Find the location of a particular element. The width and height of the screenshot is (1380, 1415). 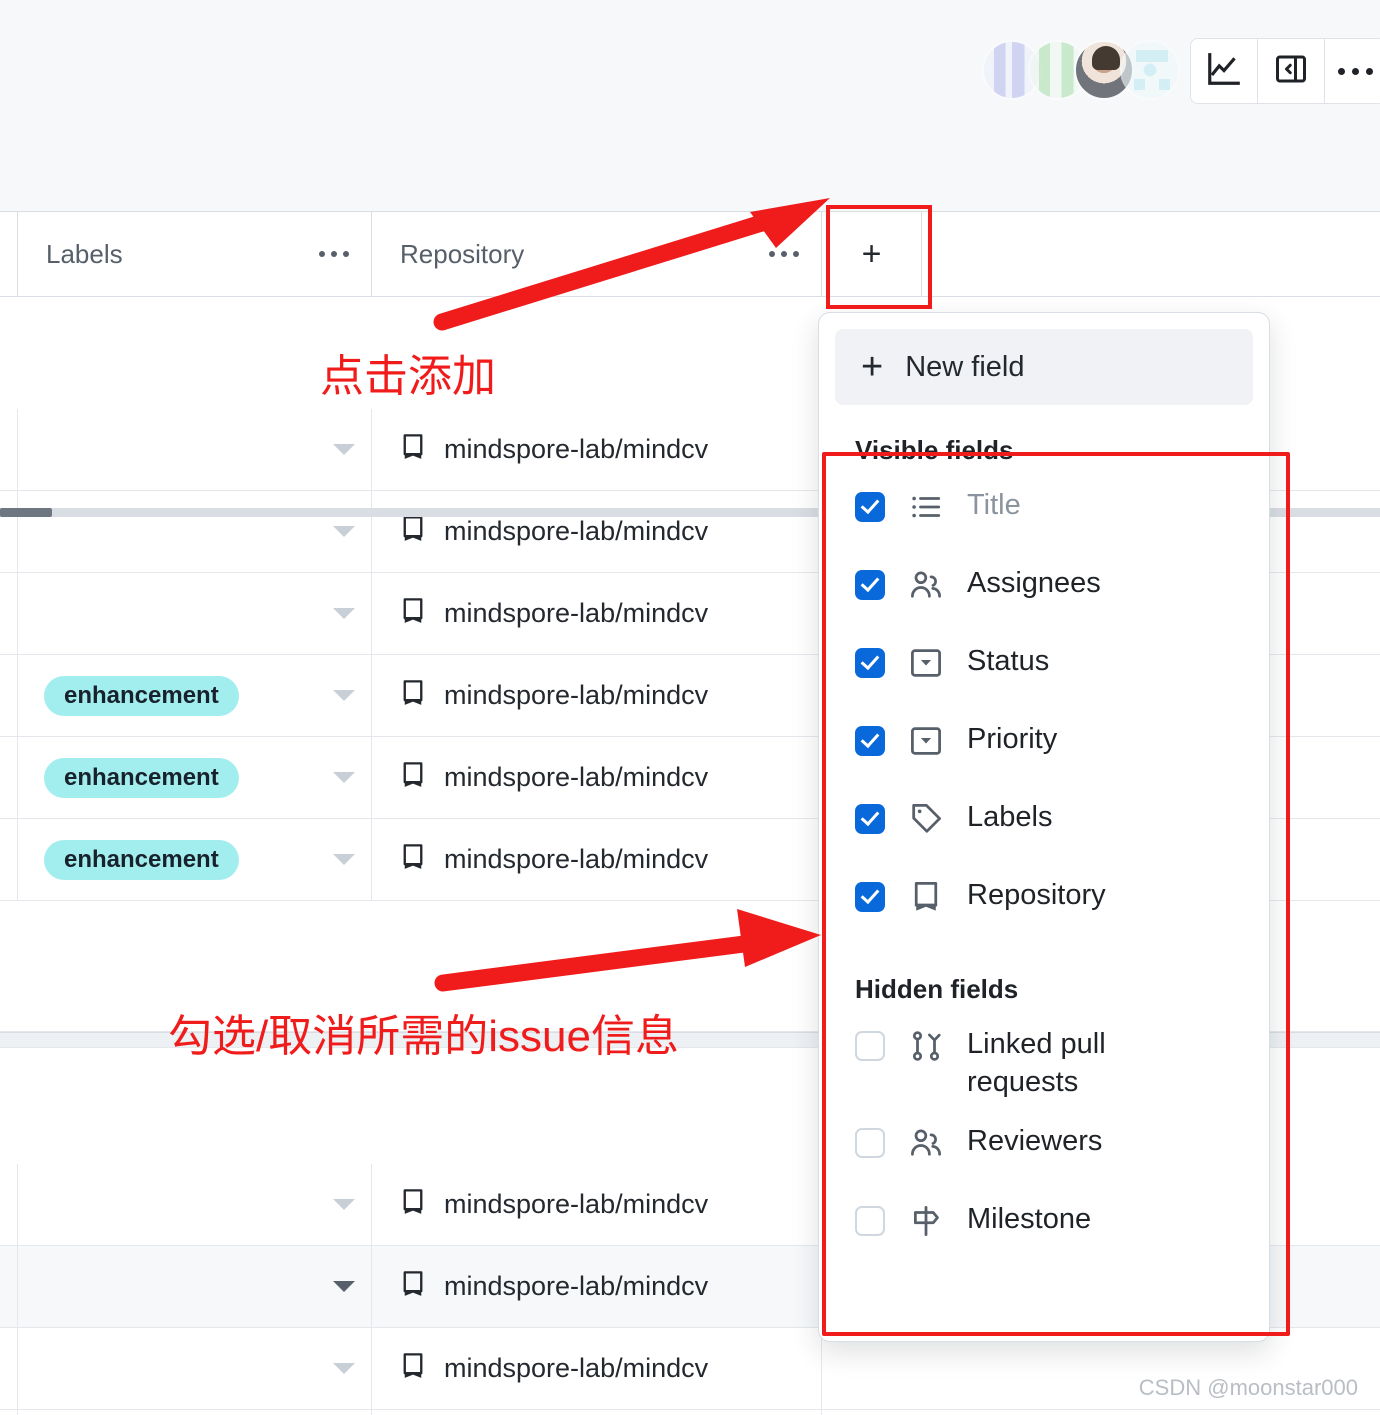

field-option-reviewers: Reviewers is located at coordinates (1044, 1151).